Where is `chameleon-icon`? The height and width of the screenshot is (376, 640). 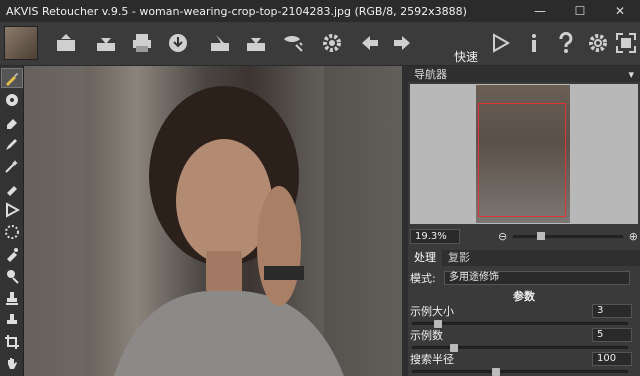
chameleon-icon is located at coordinates (12, 255).